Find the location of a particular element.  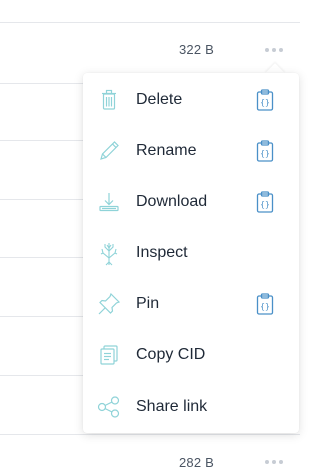

menu-item-label: Share link is located at coordinates (172, 406).